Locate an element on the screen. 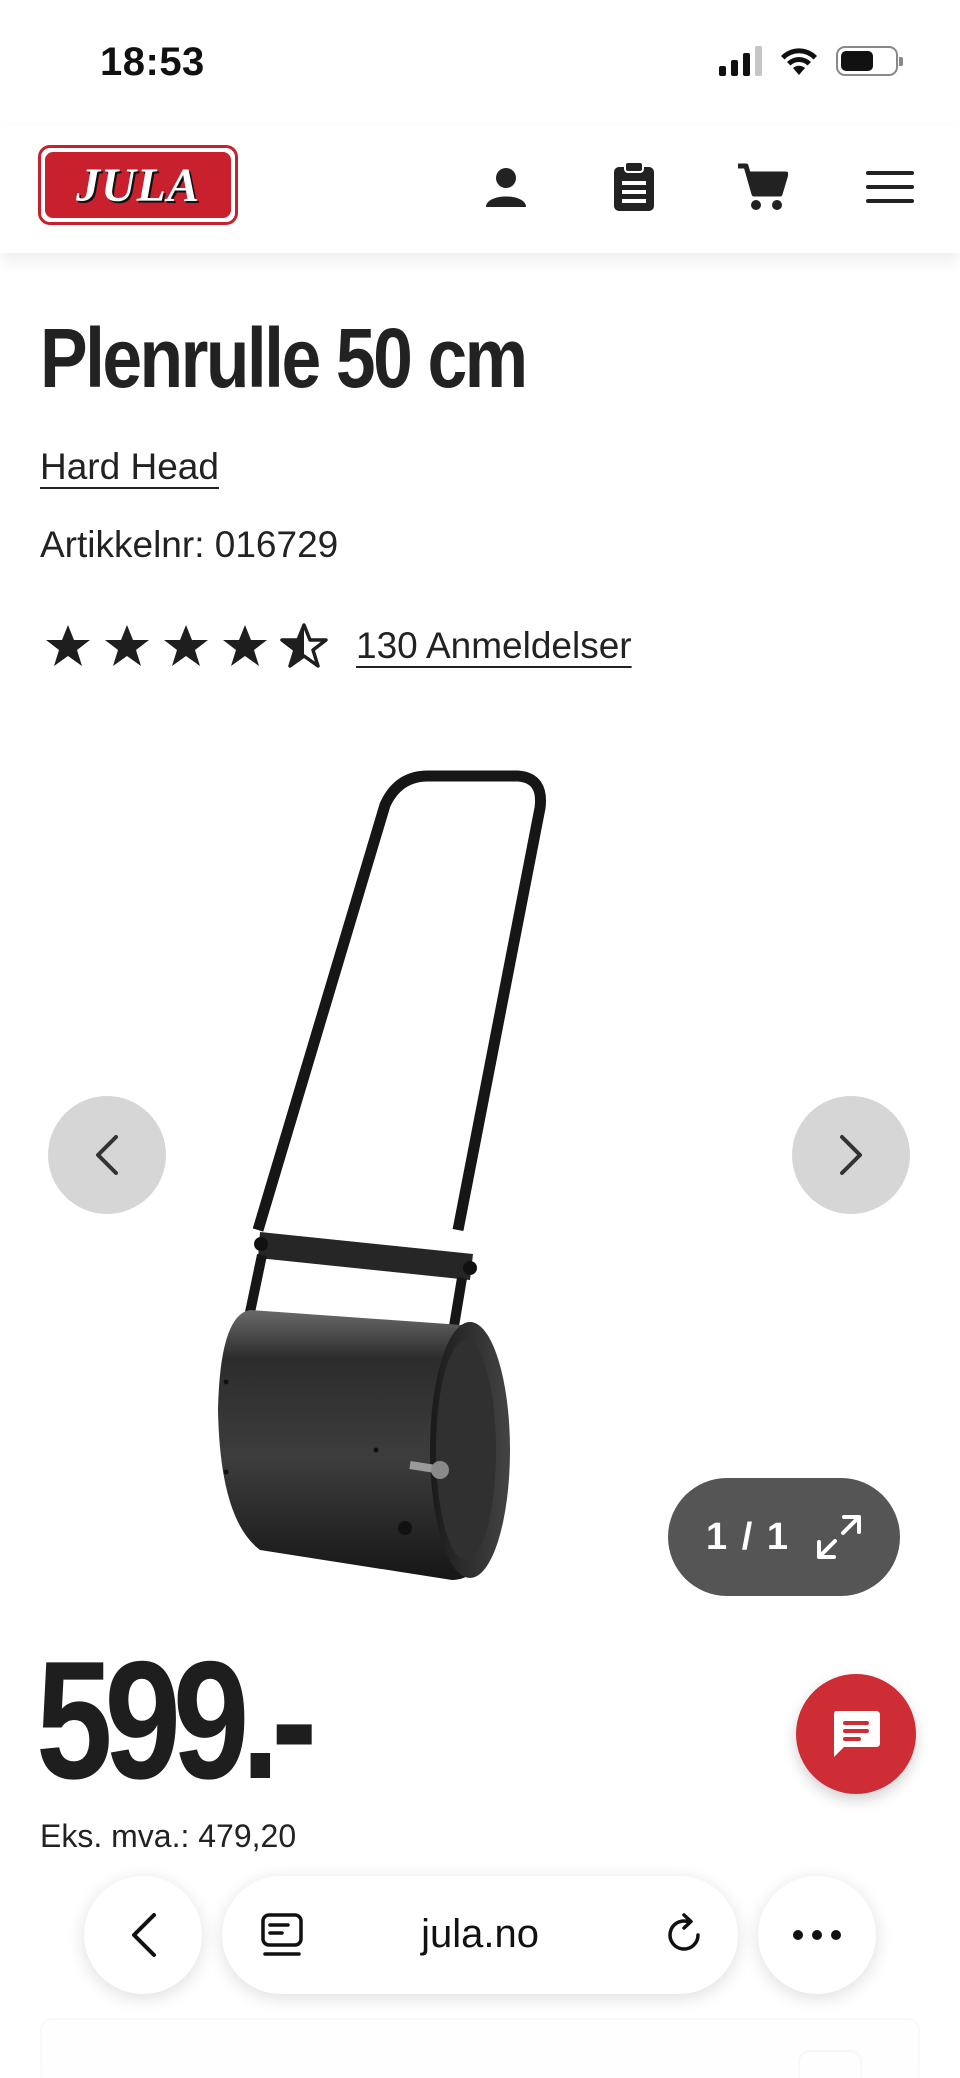 This screenshot has width=960, height=2078. site-header: JULA is located at coordinates (480, 189).